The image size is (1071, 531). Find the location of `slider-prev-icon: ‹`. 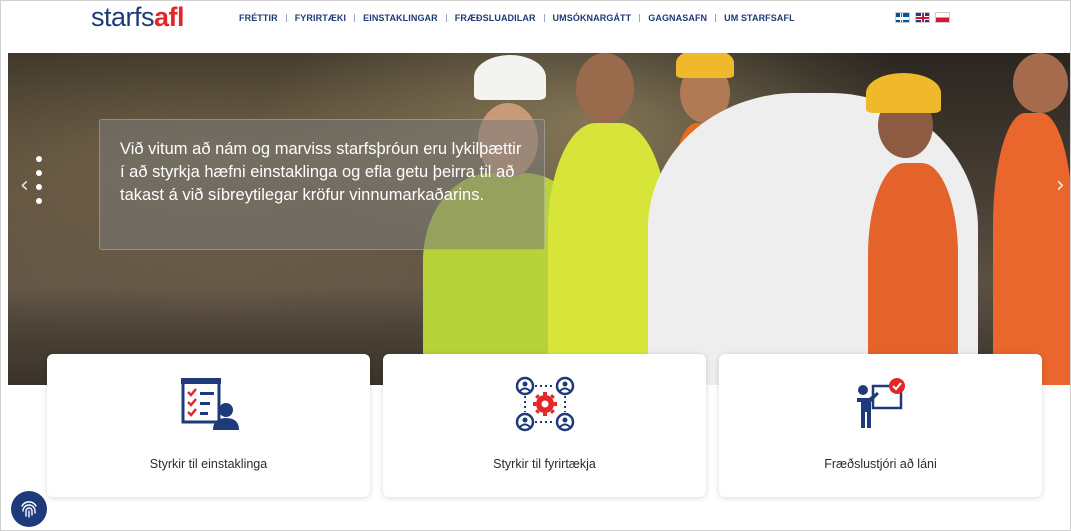

slider-prev-icon: ‹ is located at coordinates (24, 185).